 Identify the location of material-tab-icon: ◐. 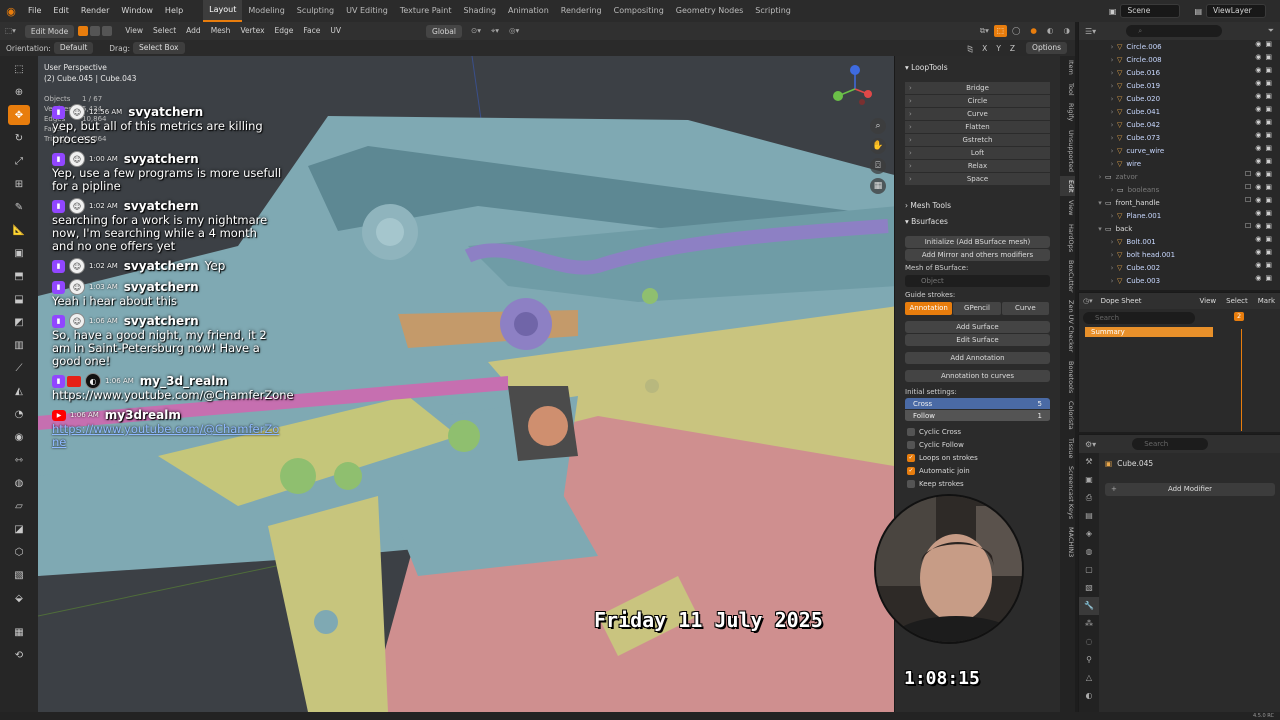
(1089, 696).